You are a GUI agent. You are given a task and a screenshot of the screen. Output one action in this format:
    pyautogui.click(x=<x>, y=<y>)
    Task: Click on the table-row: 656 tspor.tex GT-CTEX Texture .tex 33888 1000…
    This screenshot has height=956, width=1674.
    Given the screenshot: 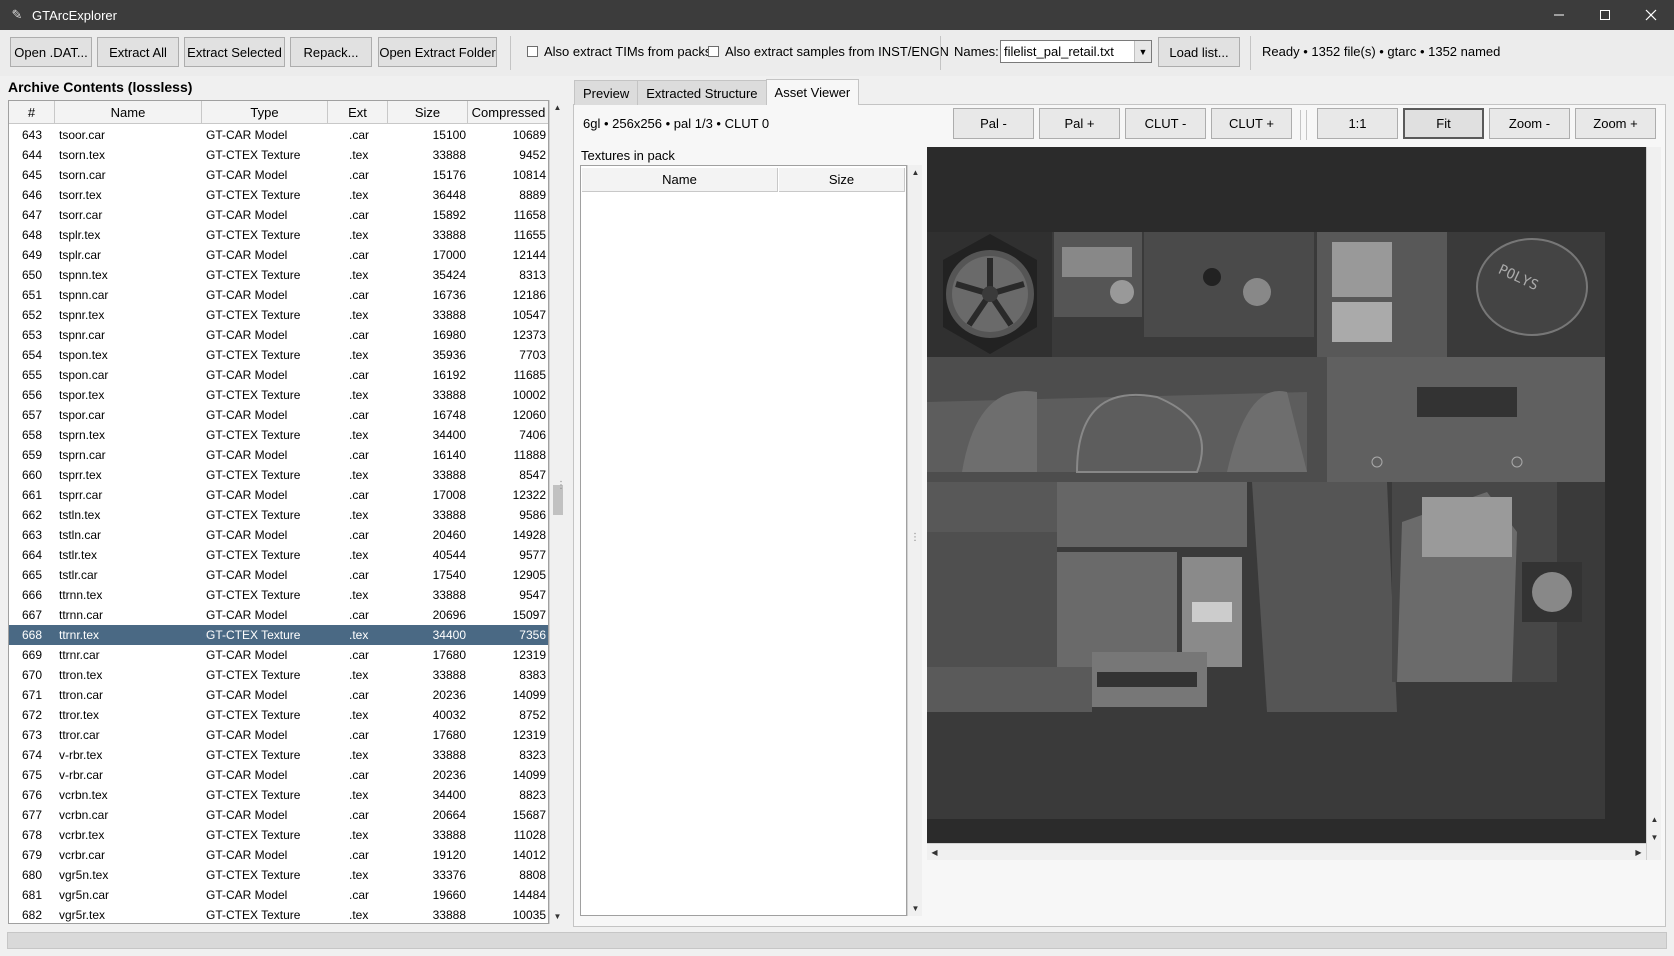 What is the action you would take?
    pyautogui.click(x=278, y=395)
    